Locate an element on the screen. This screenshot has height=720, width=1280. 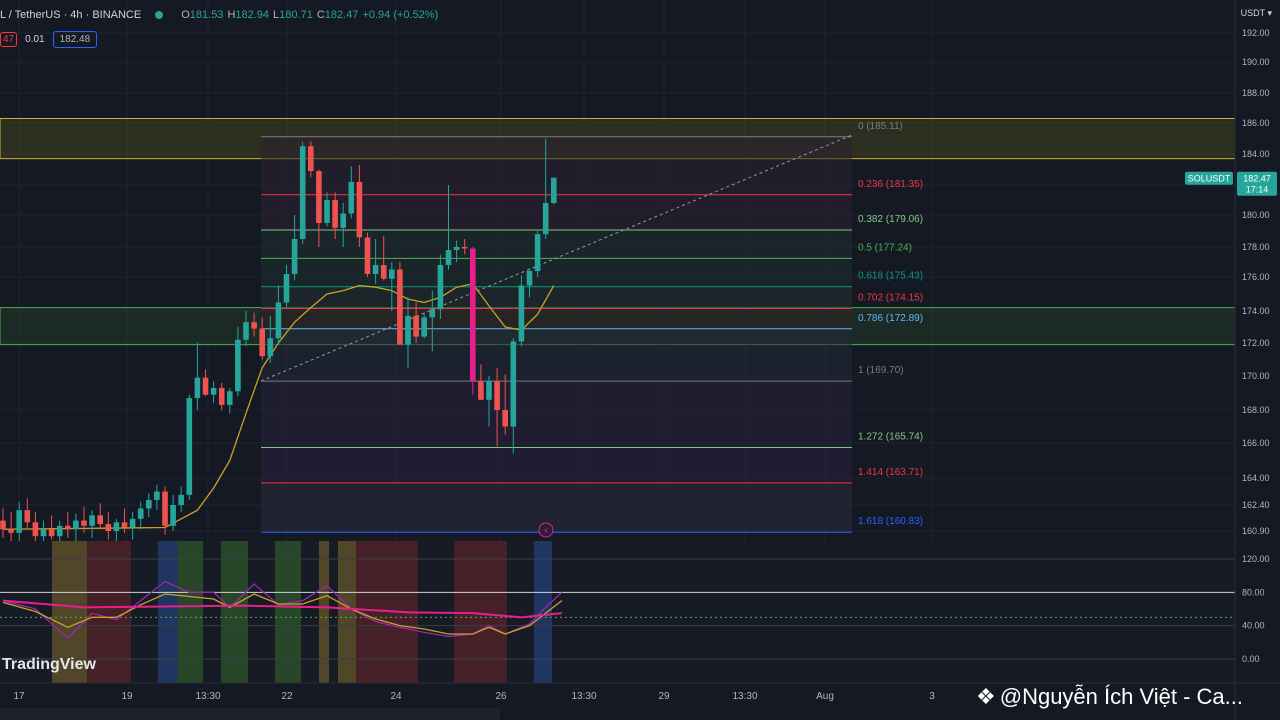
price-axis-label: 162.40 is located at coordinates (1256, 505).